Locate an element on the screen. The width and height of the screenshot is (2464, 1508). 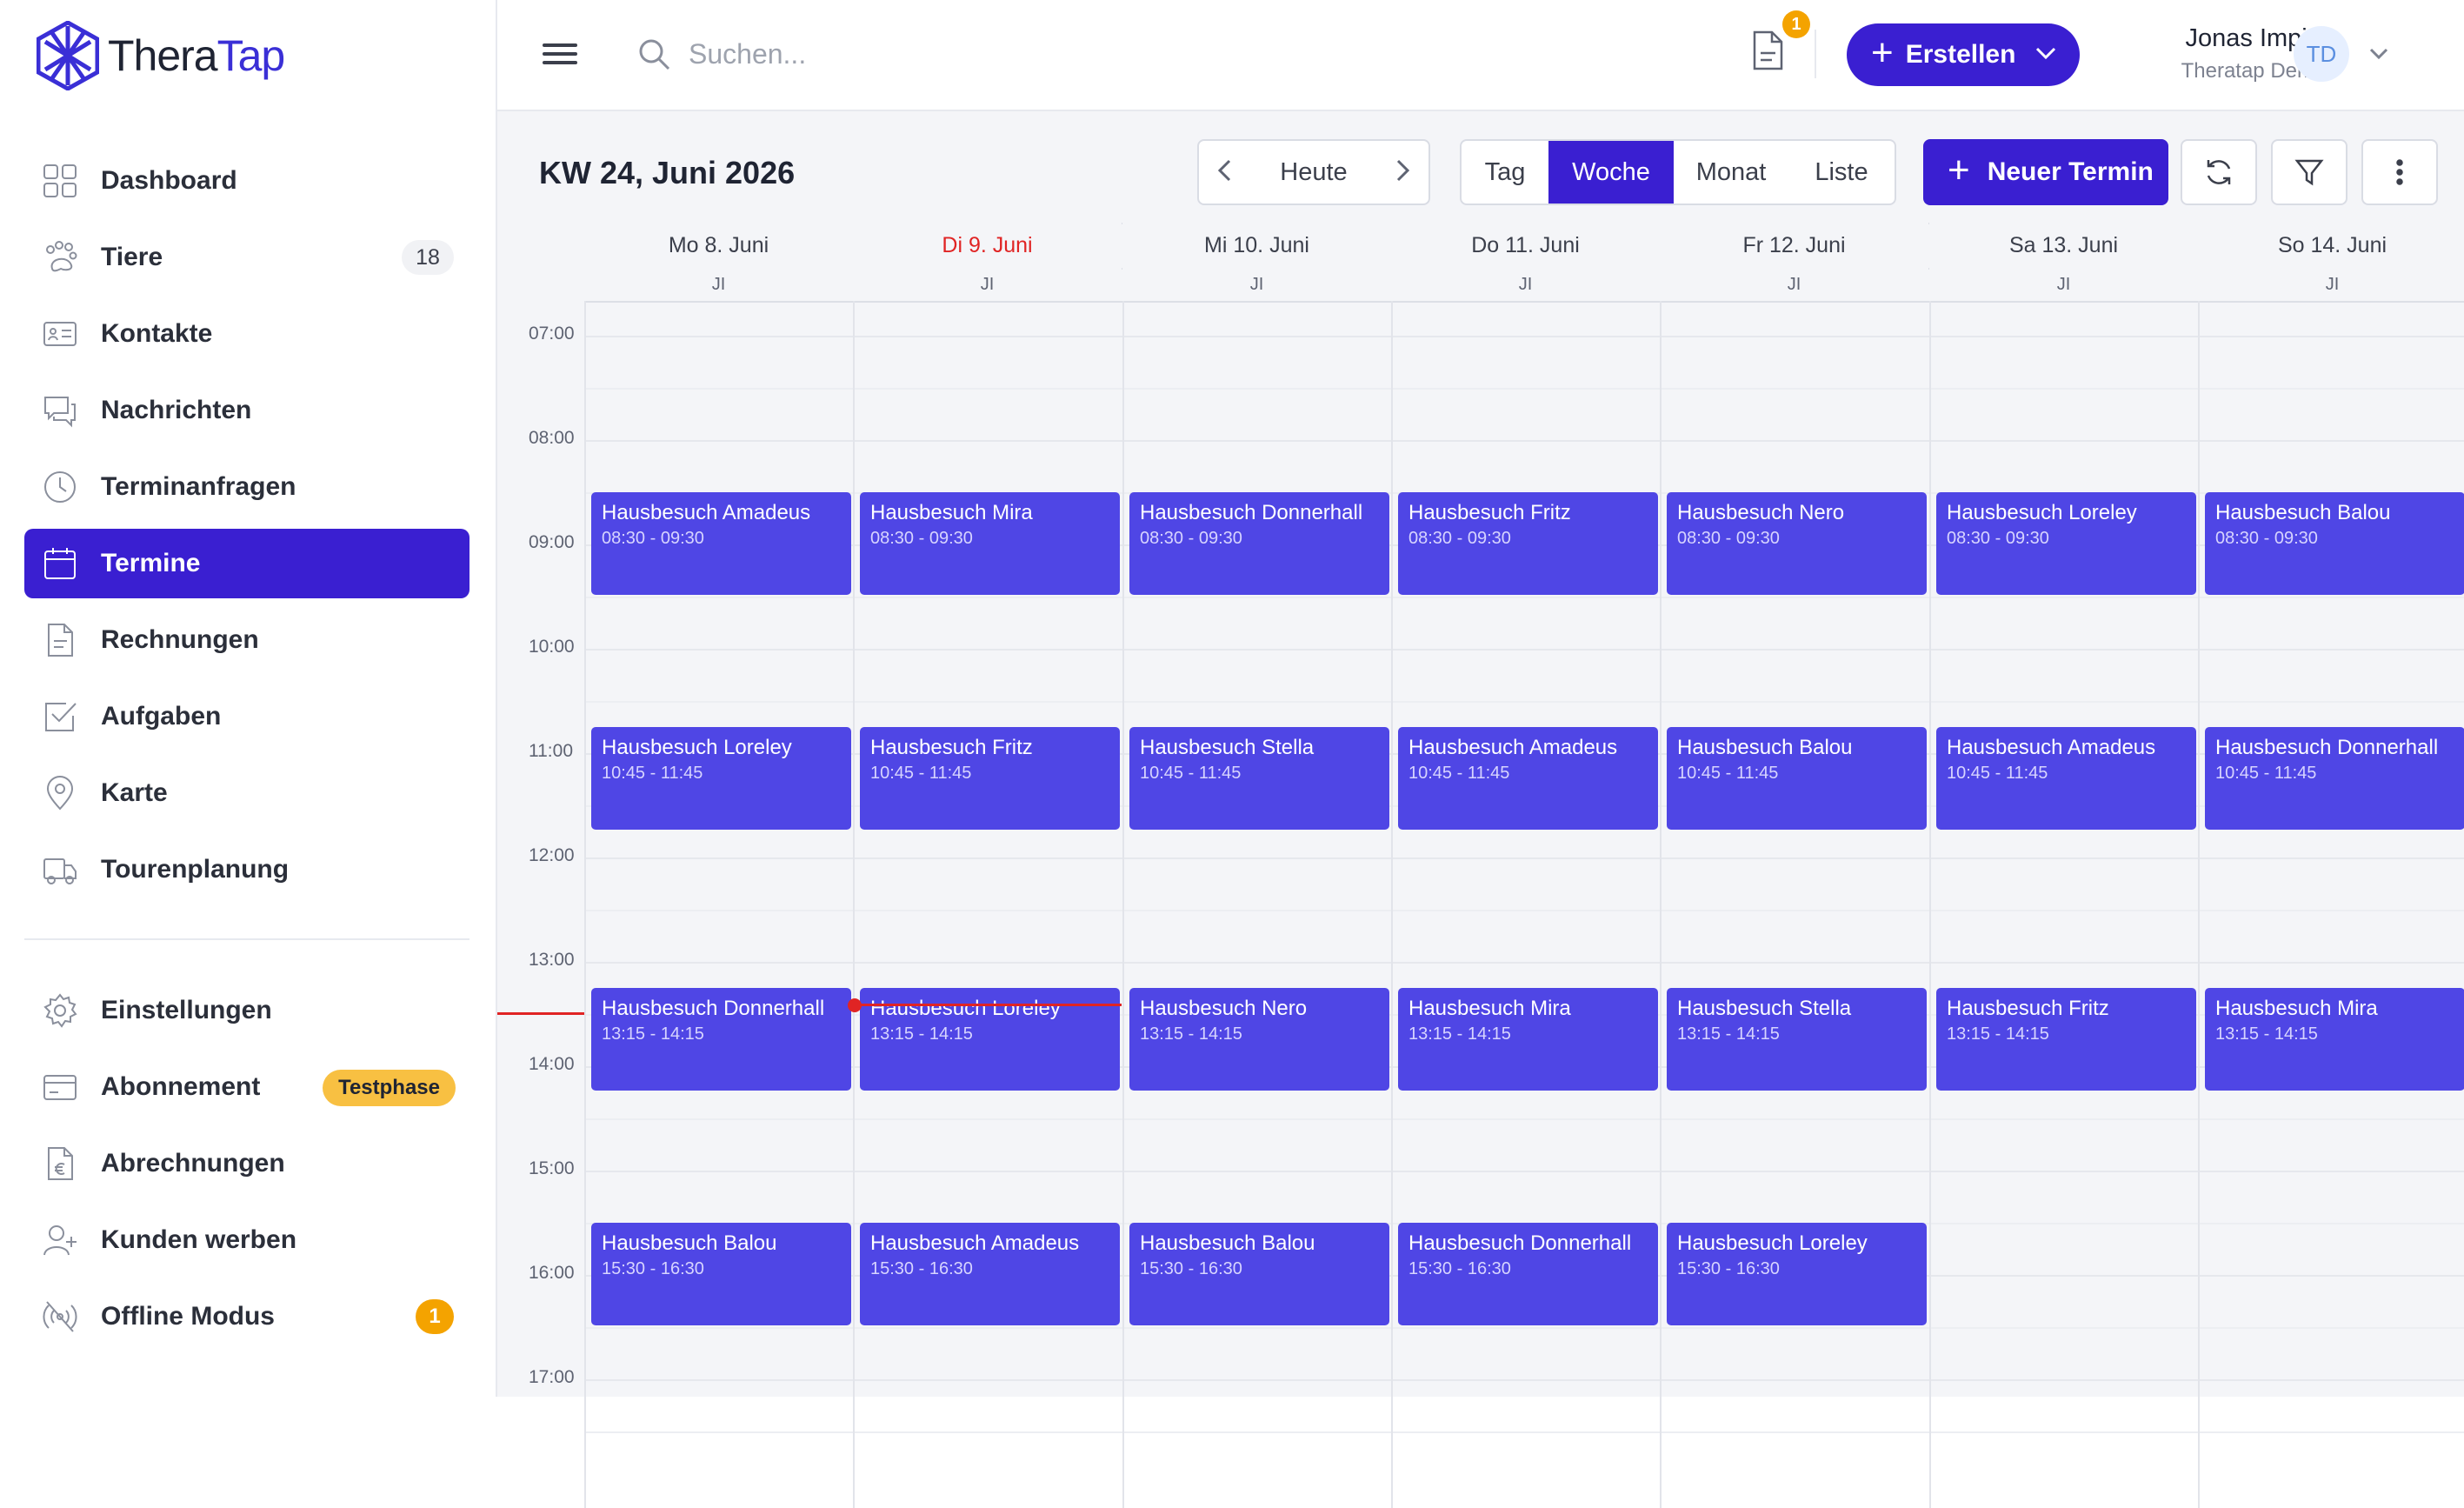
event-time: 08:30 - 09:30 is located at coordinates (2266, 539).